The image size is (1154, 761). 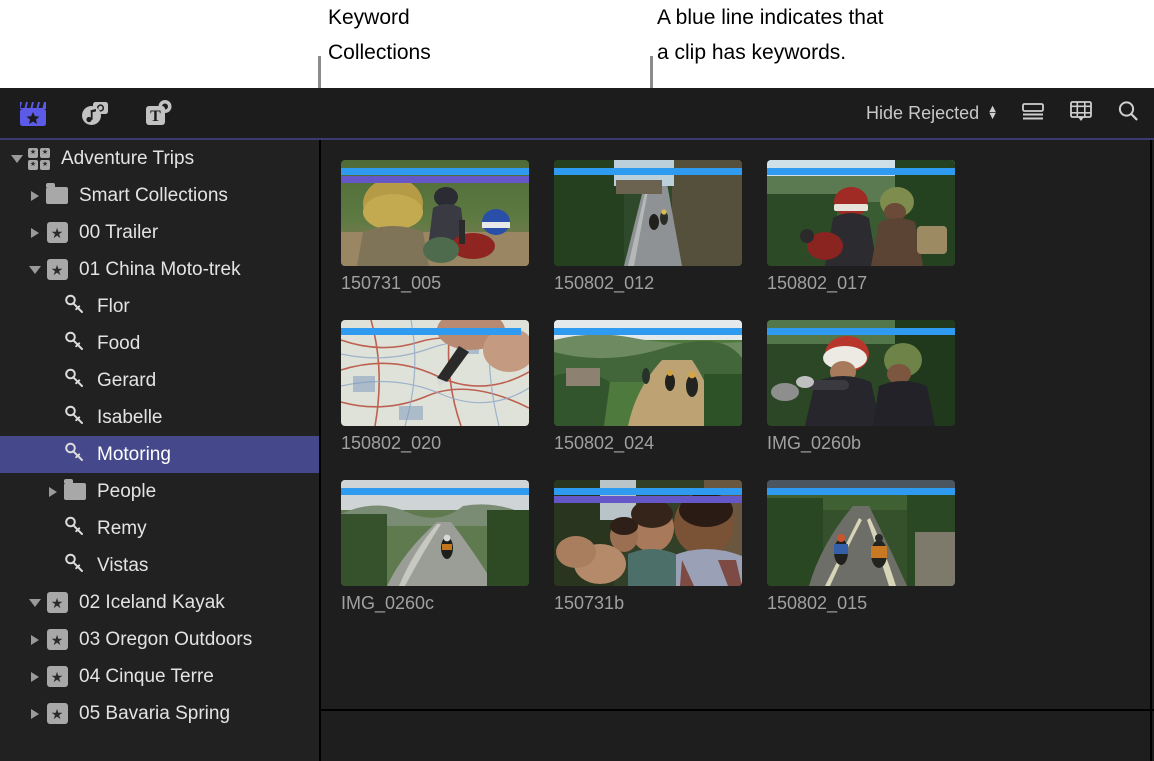 I want to click on list-view-icon, so click(x=1033, y=113).